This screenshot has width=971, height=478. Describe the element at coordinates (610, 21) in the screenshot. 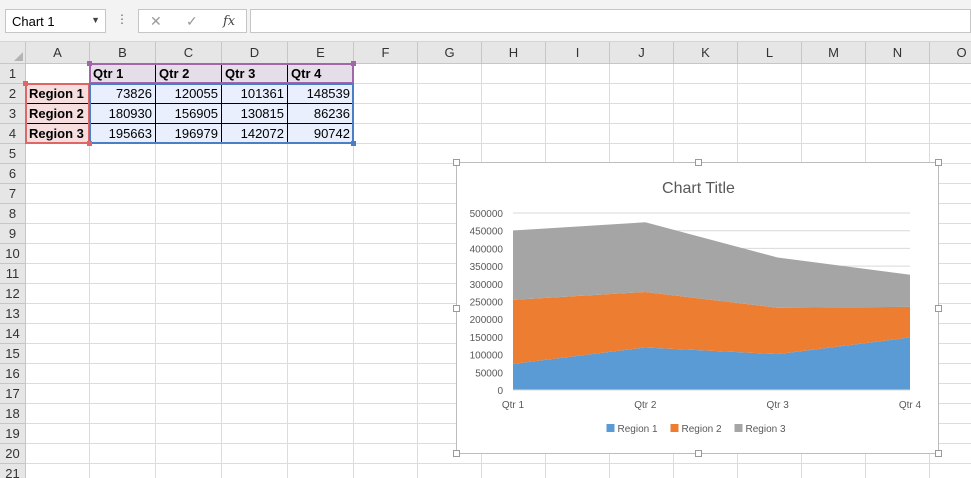

I see `formula-input` at that location.